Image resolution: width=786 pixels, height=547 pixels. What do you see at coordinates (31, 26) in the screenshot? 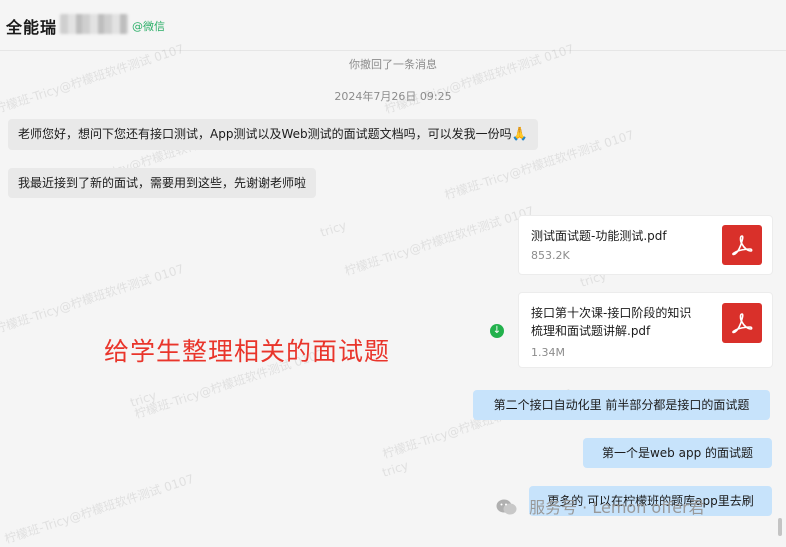
I see `contact-name: 全能瑞` at bounding box center [31, 26].